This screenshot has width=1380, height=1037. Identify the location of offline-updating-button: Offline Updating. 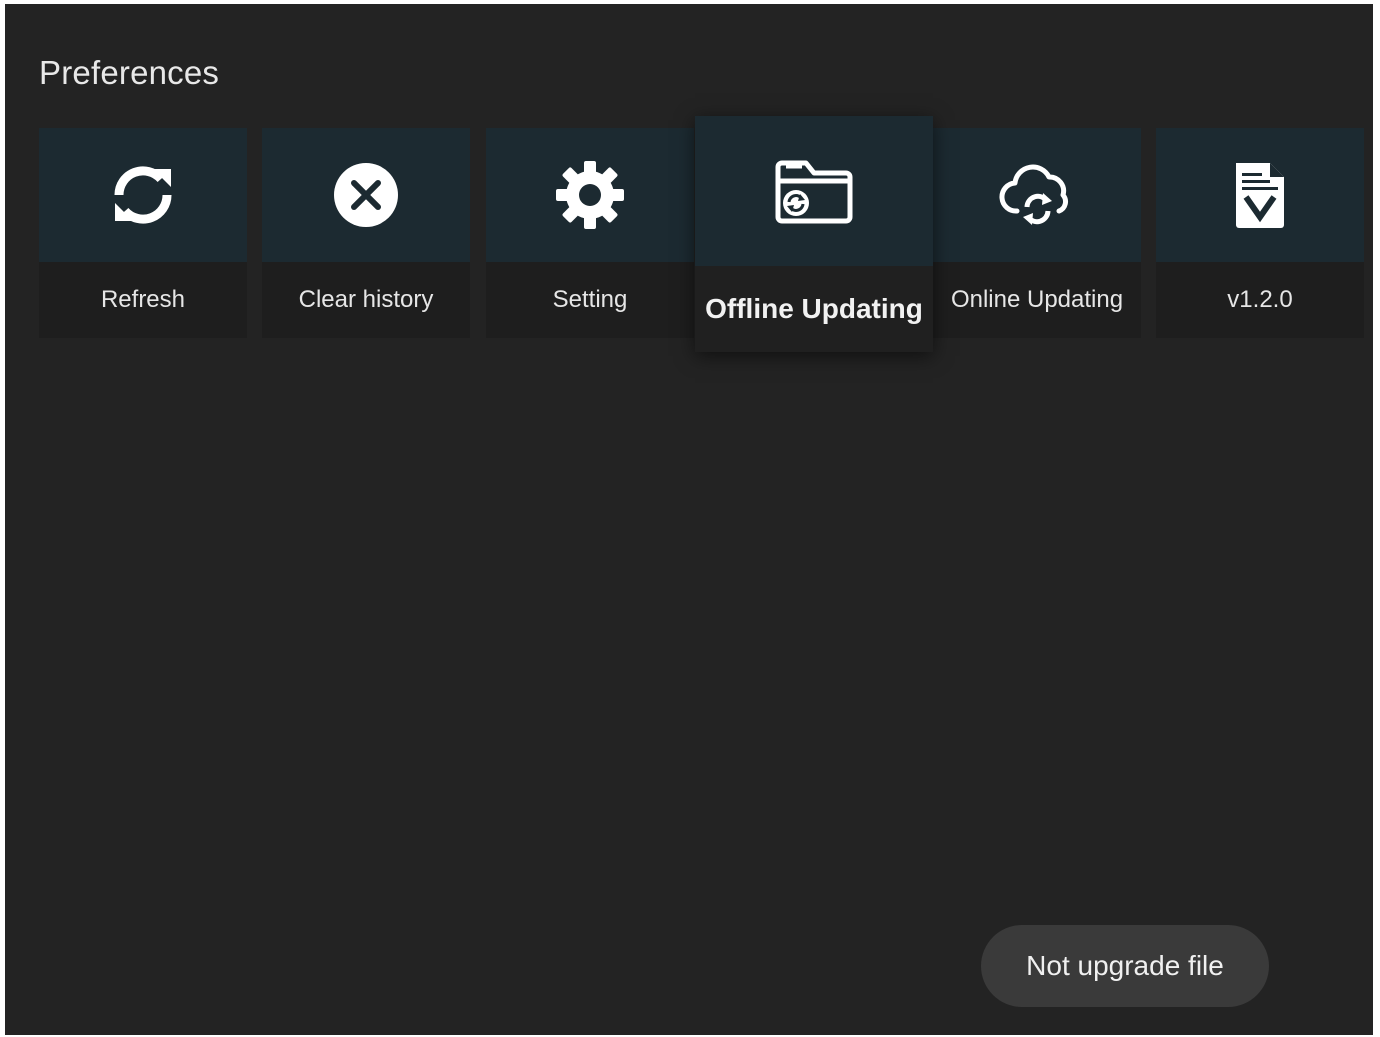
(814, 234).